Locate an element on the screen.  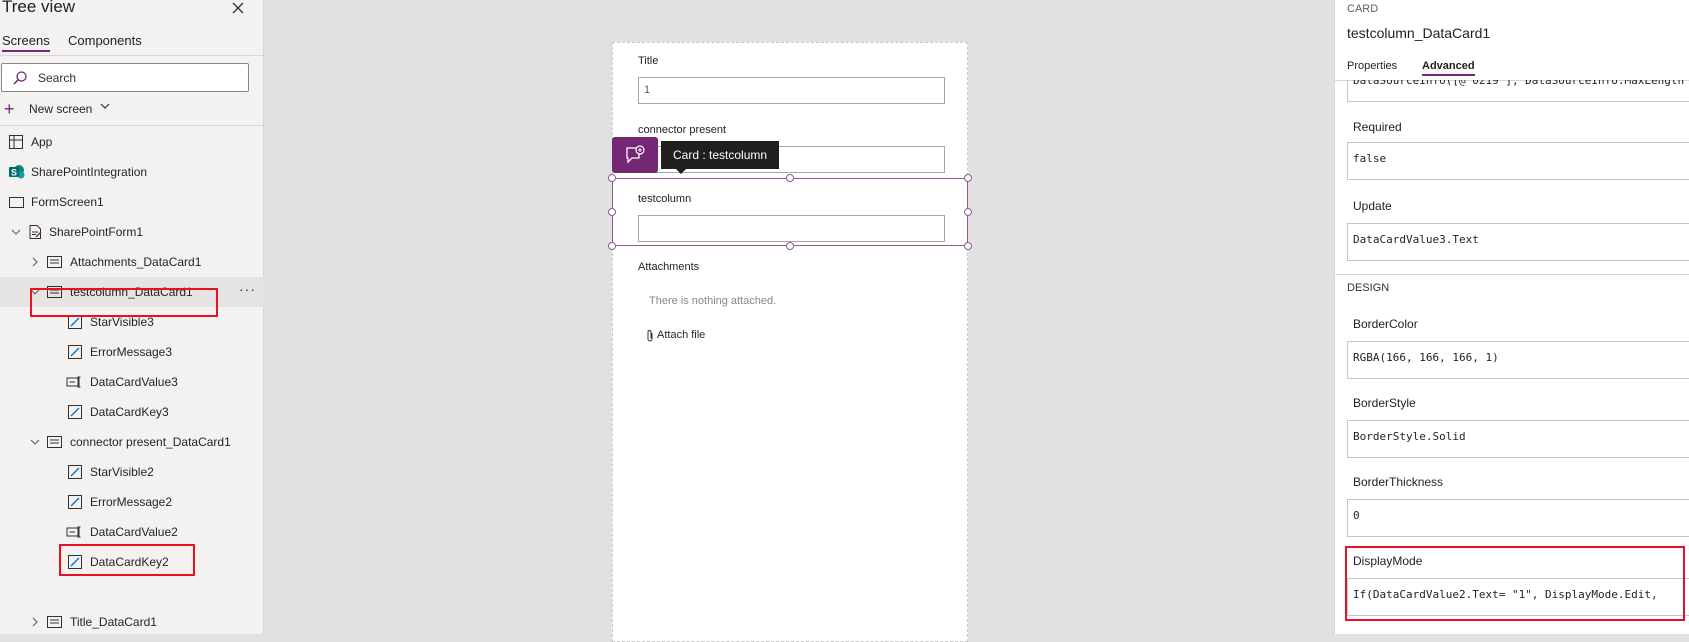
tree-item-label: DataCardKey3 is located at coordinates (129, 412).